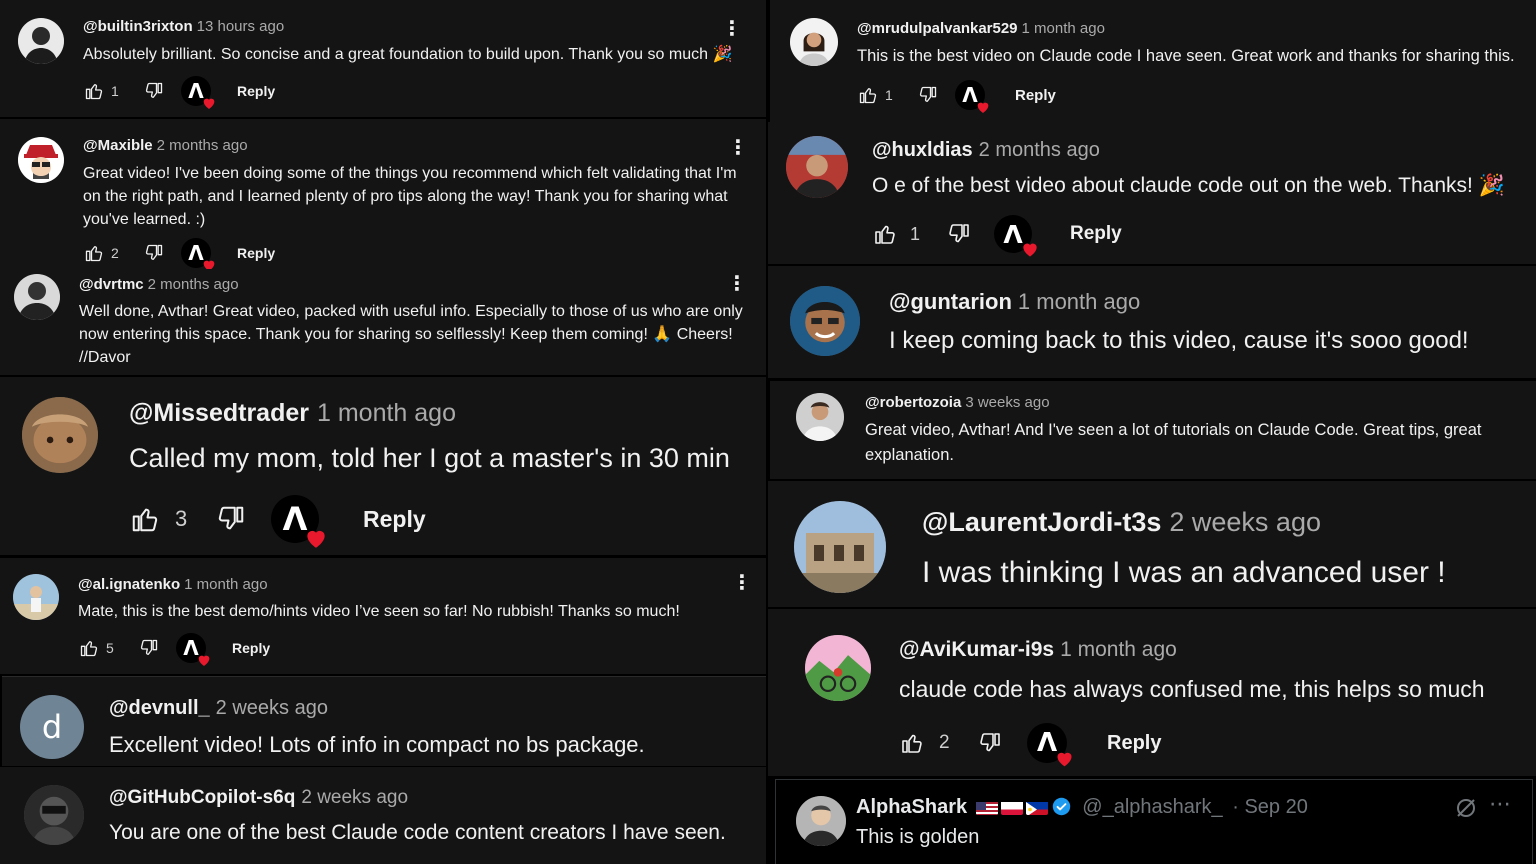  I want to click on avatar: d, so click(52, 727).